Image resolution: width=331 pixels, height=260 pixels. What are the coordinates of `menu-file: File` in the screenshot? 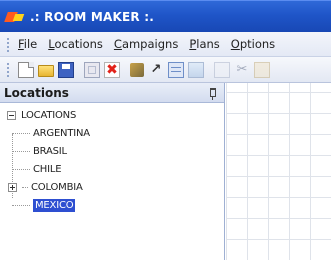 It's located at (27, 44).